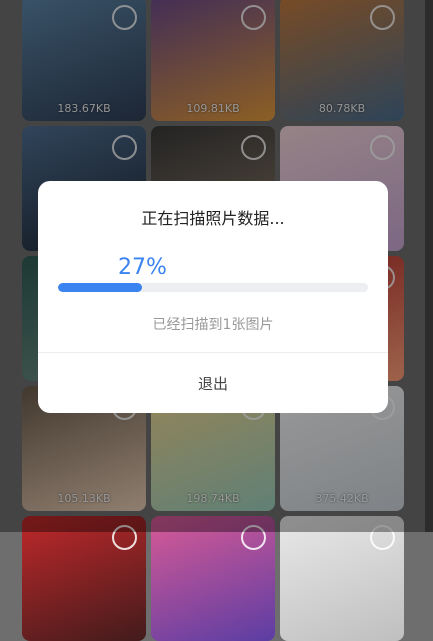 Image resolution: width=433 pixels, height=641 pixels. Describe the element at coordinates (213, 287) in the screenshot. I see `progress-bar` at that location.